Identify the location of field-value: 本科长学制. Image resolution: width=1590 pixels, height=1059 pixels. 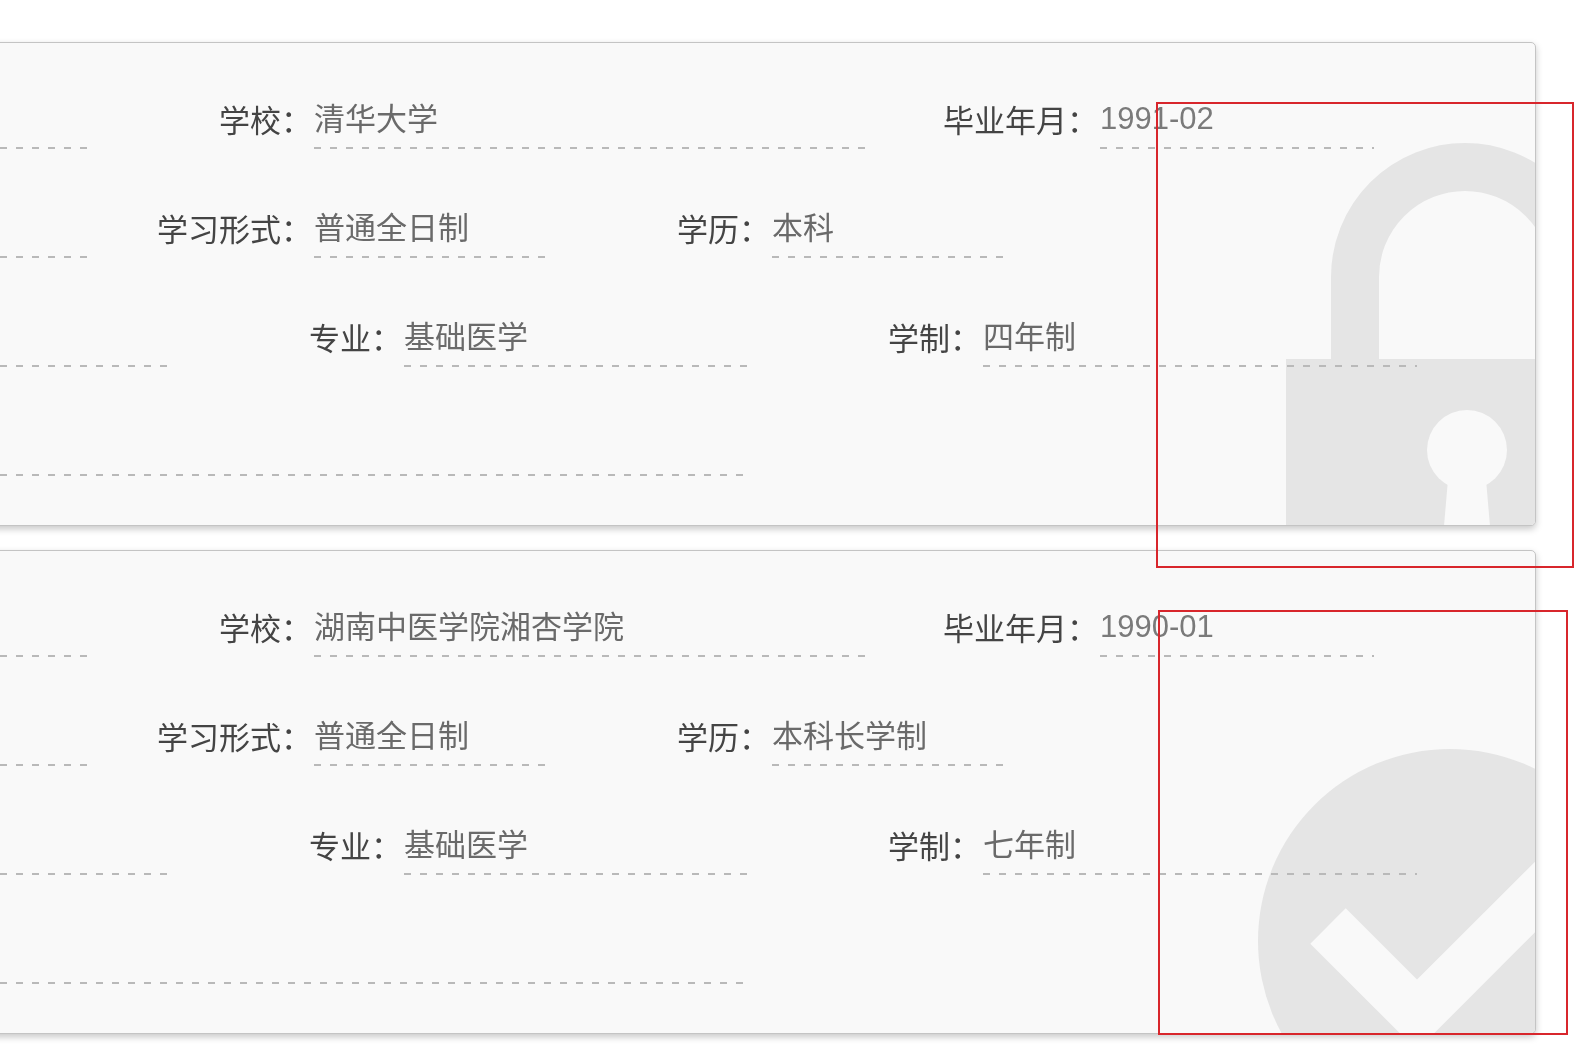
(888, 742).